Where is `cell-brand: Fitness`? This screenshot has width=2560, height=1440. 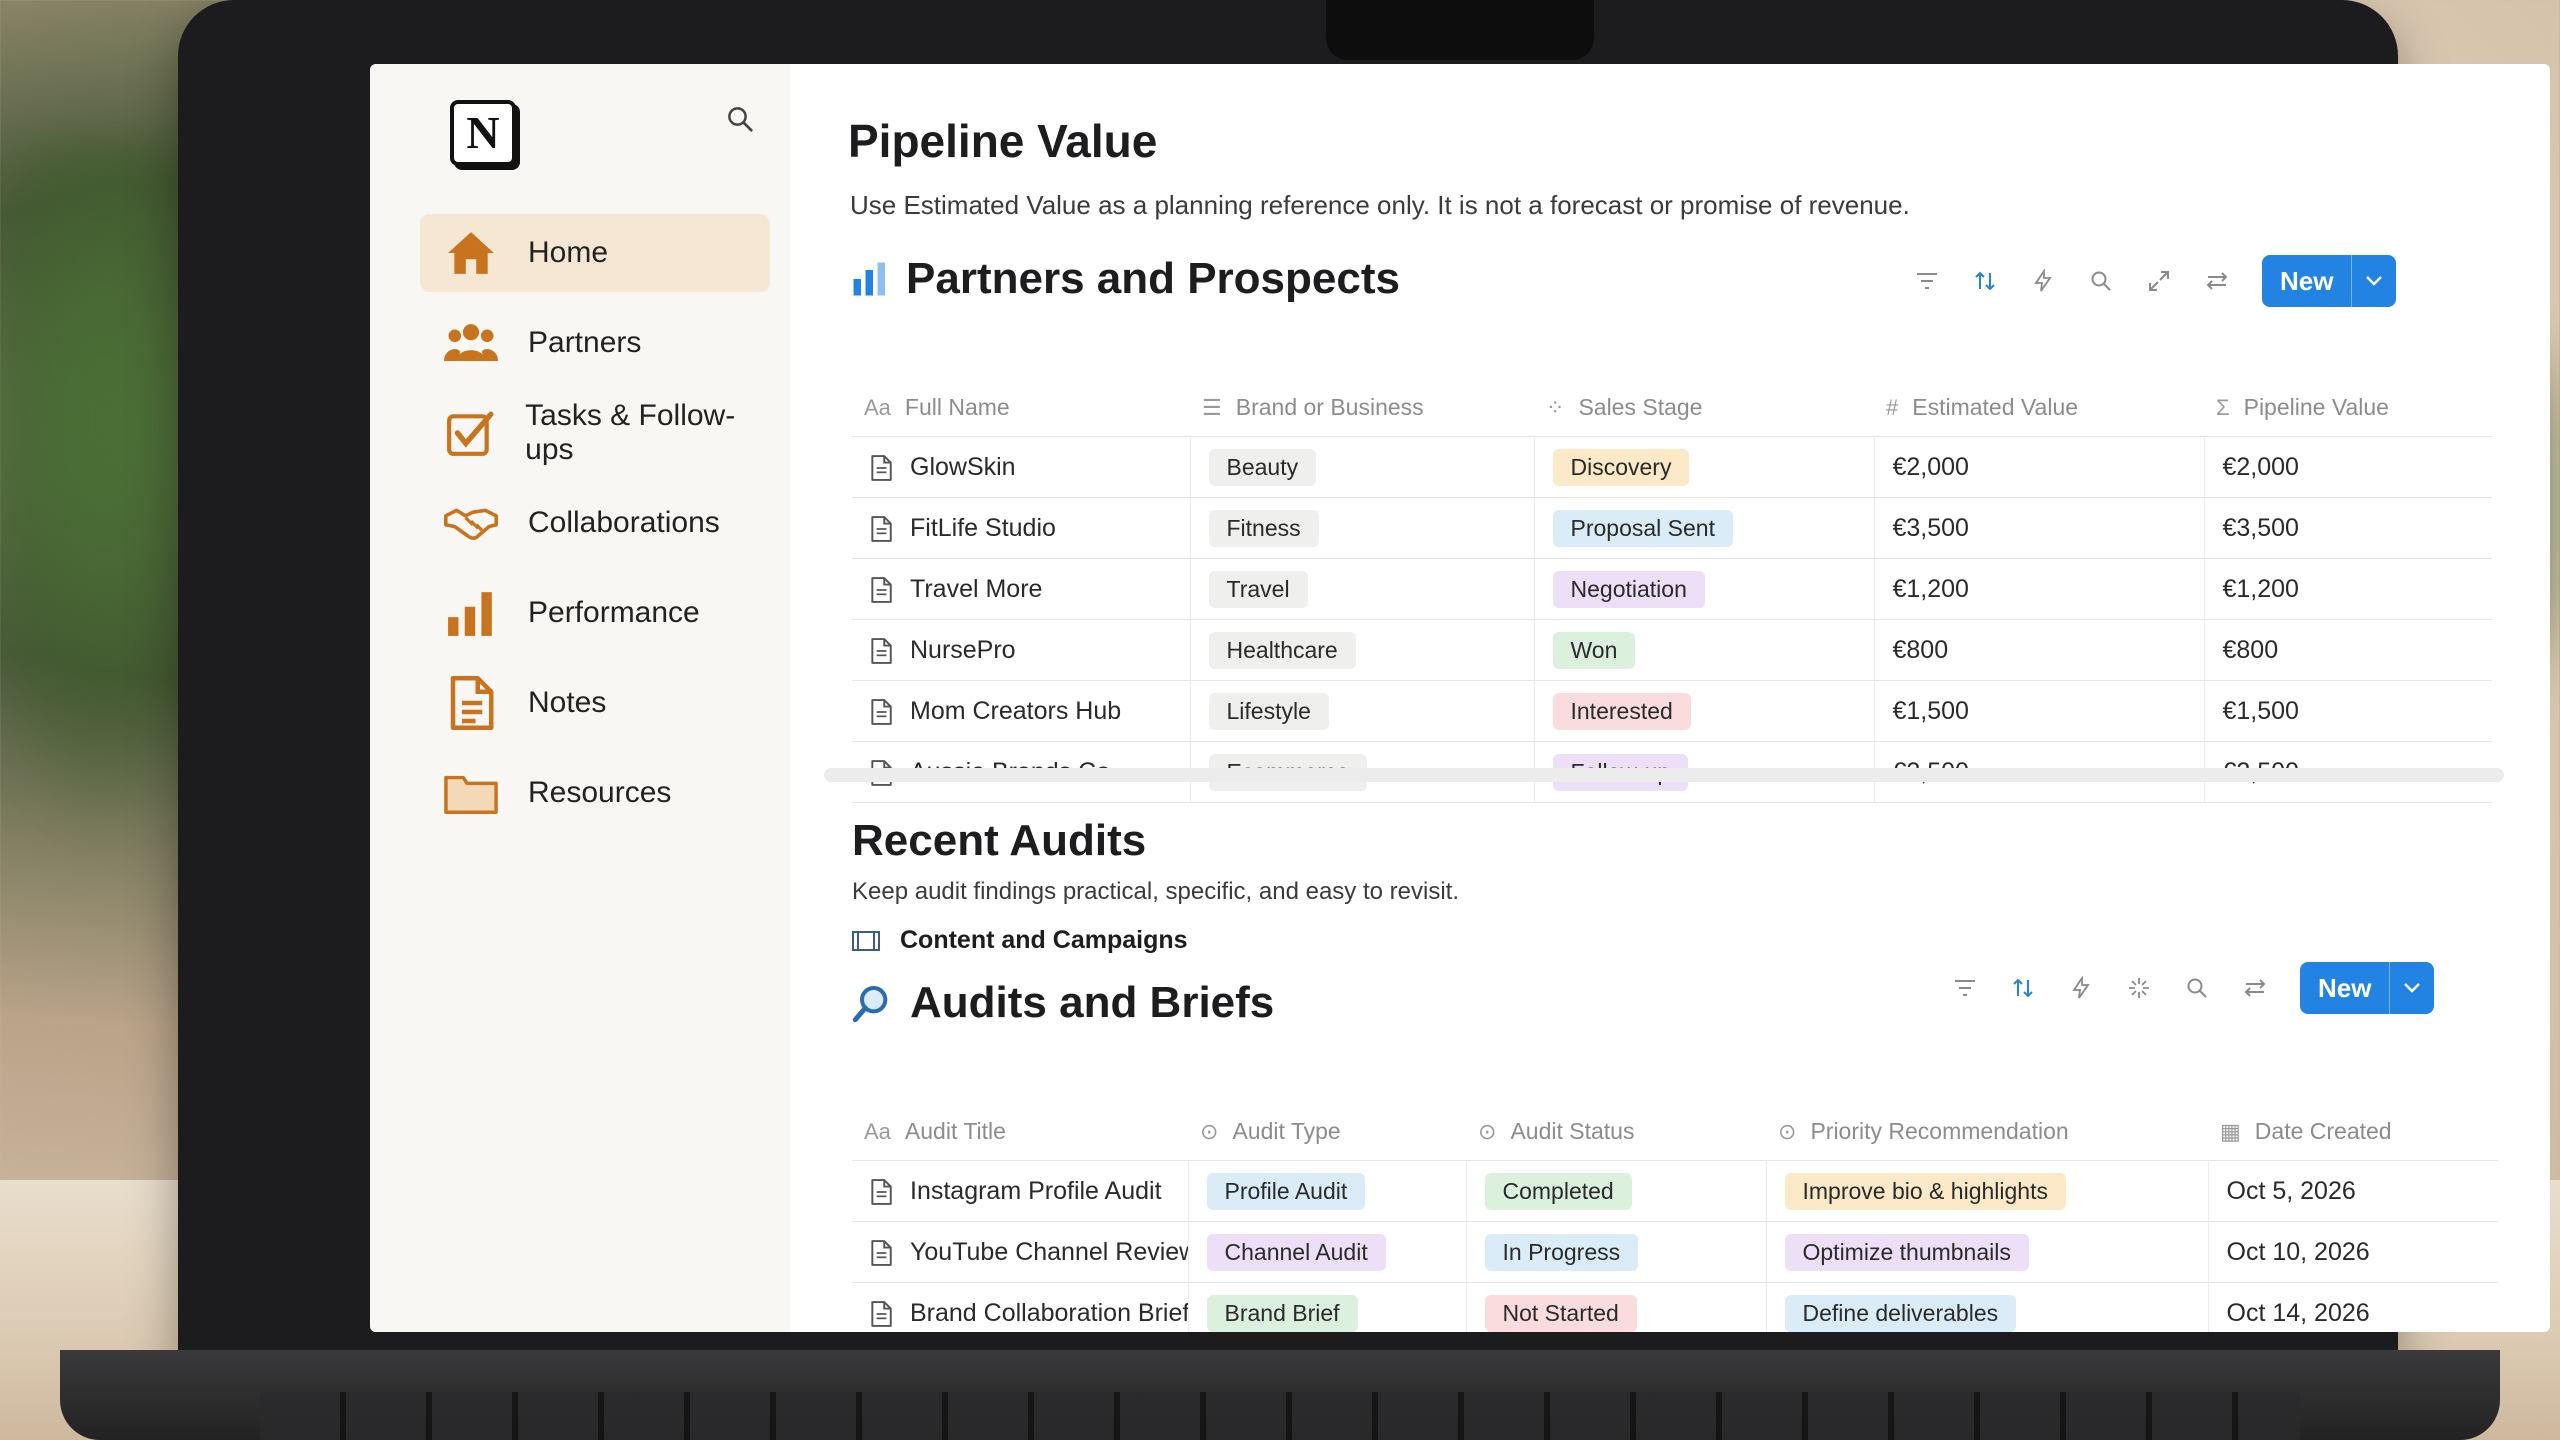 cell-brand: Fitness is located at coordinates (1362, 528).